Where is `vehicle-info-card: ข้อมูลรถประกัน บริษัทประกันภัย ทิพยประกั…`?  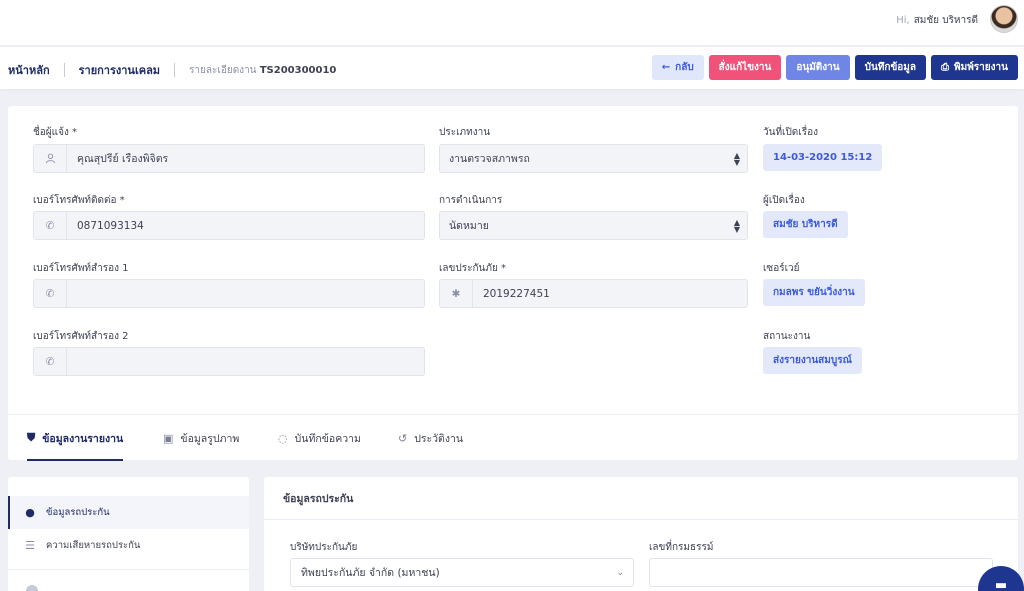 vehicle-info-card: ข้อมูลรถประกัน บริษัทประกันภัย ทิพยประกั… is located at coordinates (641, 534).